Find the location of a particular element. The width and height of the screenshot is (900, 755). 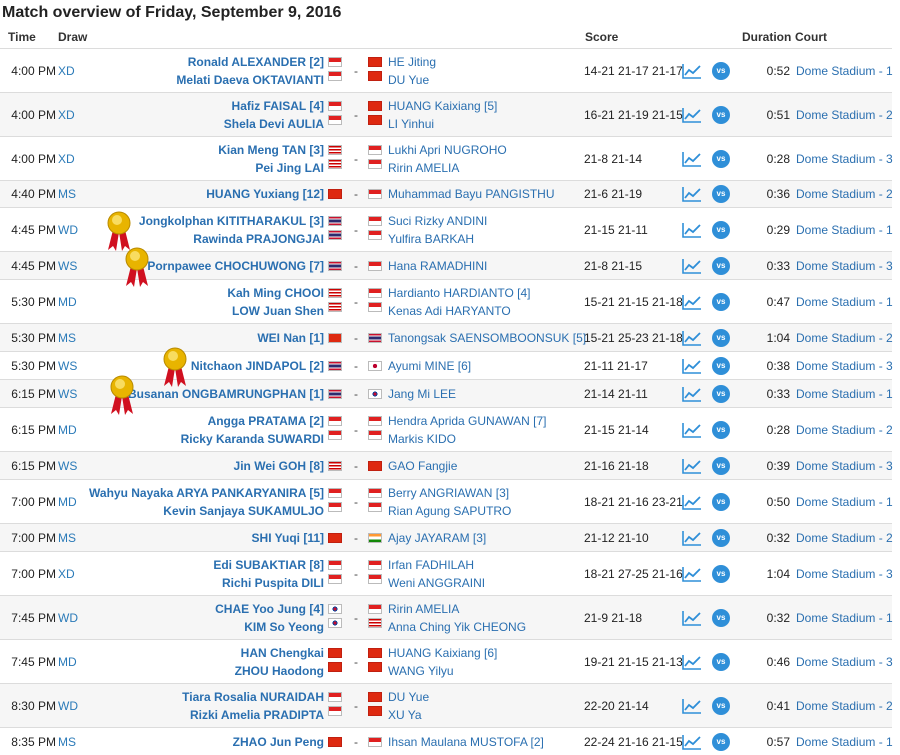

player-link: Hardianto HARDIANTO [4] is located at coordinates (459, 293).